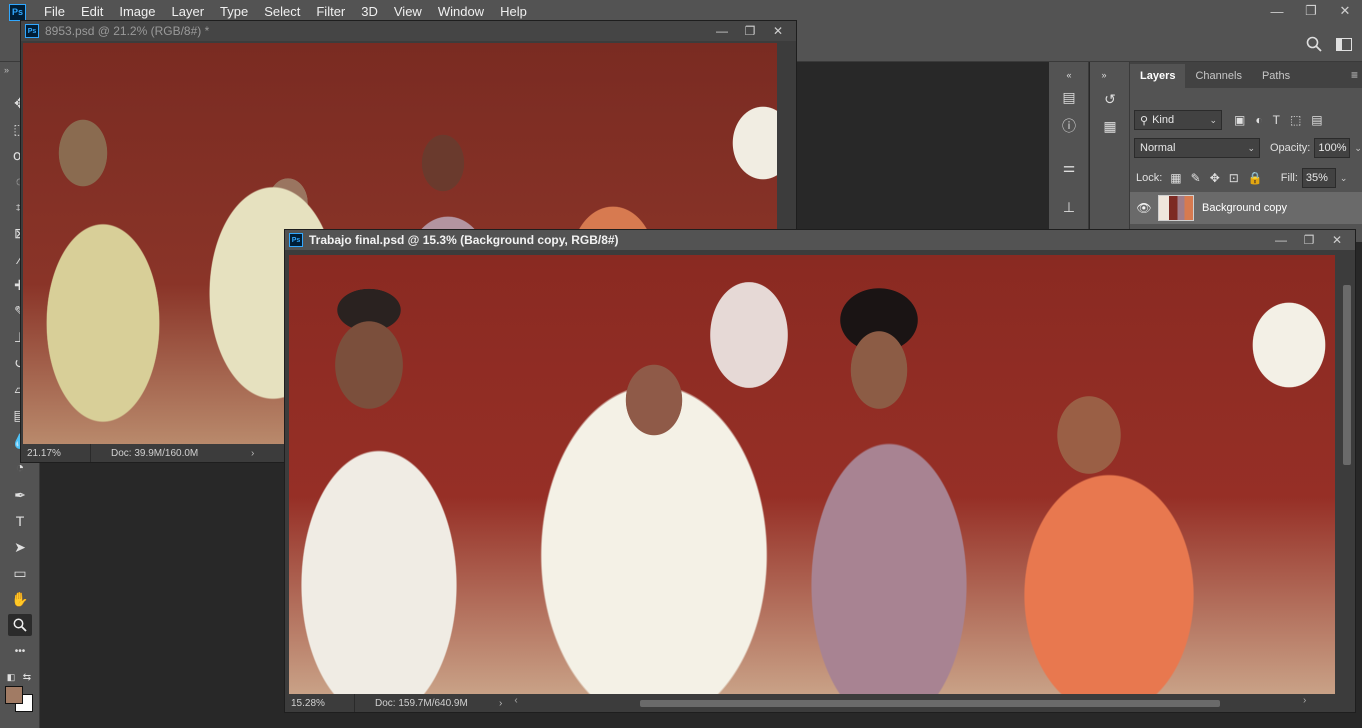 This screenshot has width=1362, height=728. I want to click on tab-paths: Paths, so click(1276, 76).